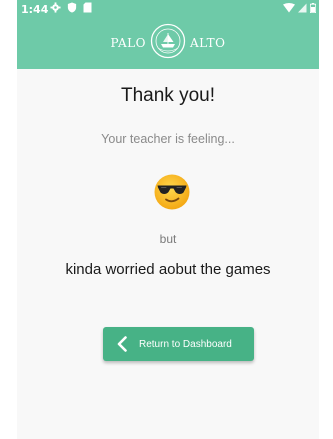 The width and height of the screenshot is (333, 439). I want to click on conjunction-text: but, so click(168, 239).